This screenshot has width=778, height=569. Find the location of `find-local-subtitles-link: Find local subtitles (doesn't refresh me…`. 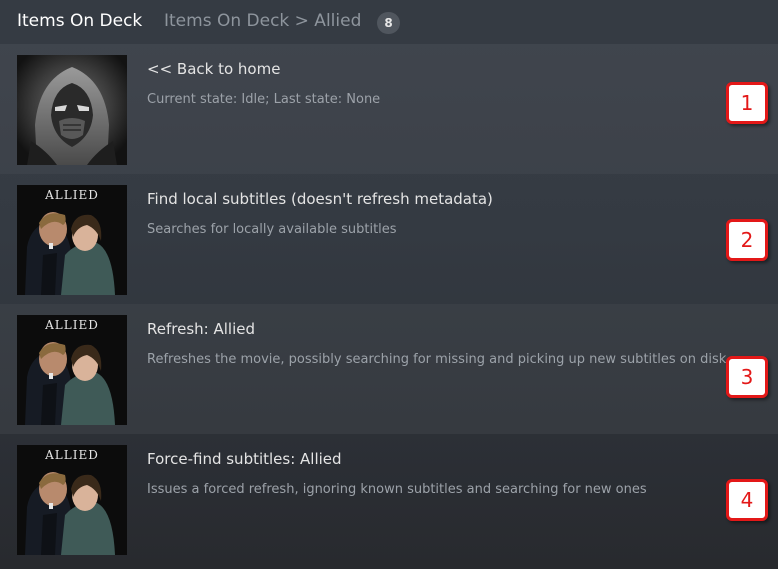

find-local-subtitles-link: Find local subtitles (doesn't refresh me… is located at coordinates (320, 199).